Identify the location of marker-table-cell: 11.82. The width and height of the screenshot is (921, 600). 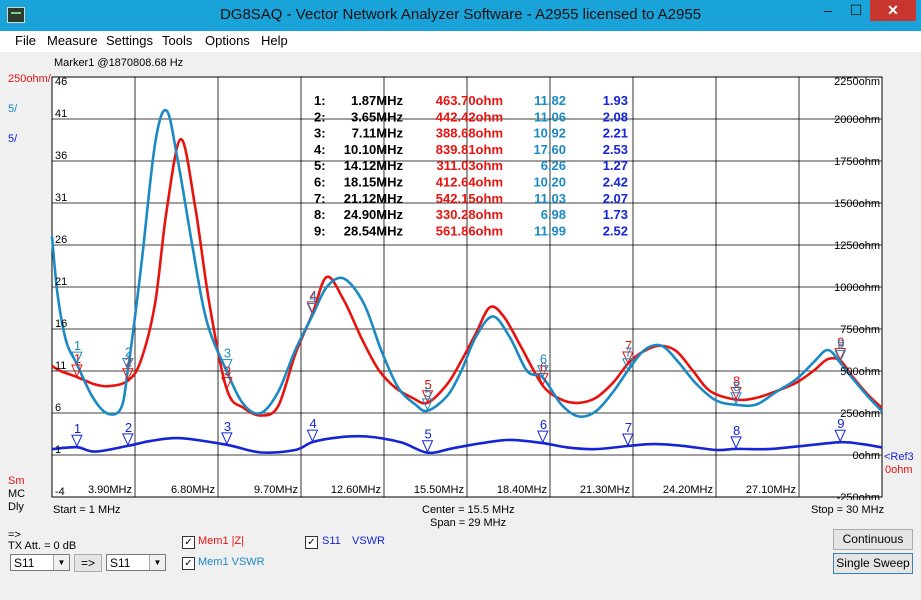
(550, 100).